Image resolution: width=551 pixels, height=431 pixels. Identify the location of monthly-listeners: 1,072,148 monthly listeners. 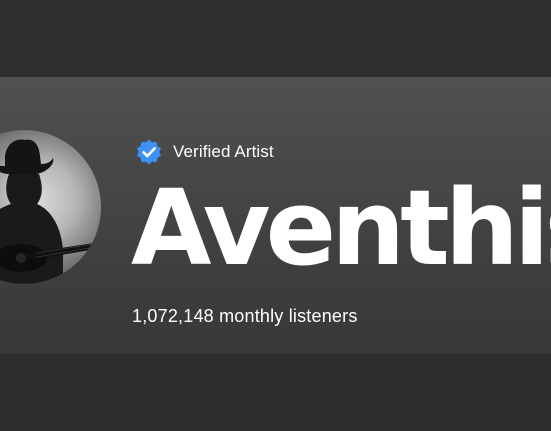
(245, 316).